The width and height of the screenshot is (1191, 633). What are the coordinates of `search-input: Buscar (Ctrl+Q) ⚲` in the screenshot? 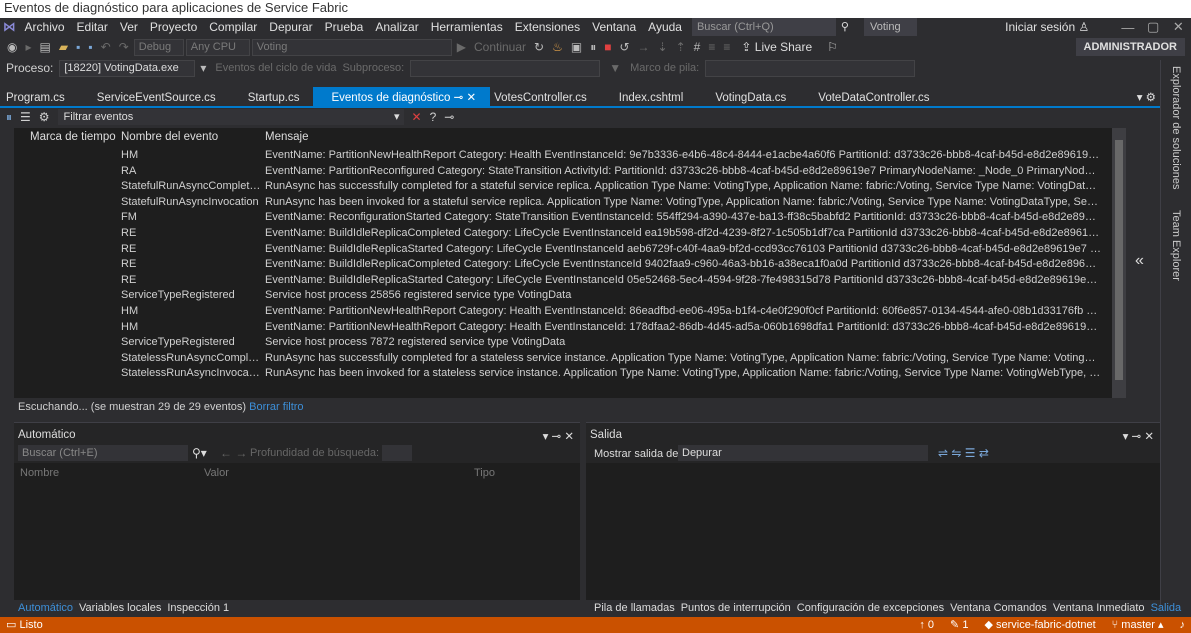 It's located at (770, 27).